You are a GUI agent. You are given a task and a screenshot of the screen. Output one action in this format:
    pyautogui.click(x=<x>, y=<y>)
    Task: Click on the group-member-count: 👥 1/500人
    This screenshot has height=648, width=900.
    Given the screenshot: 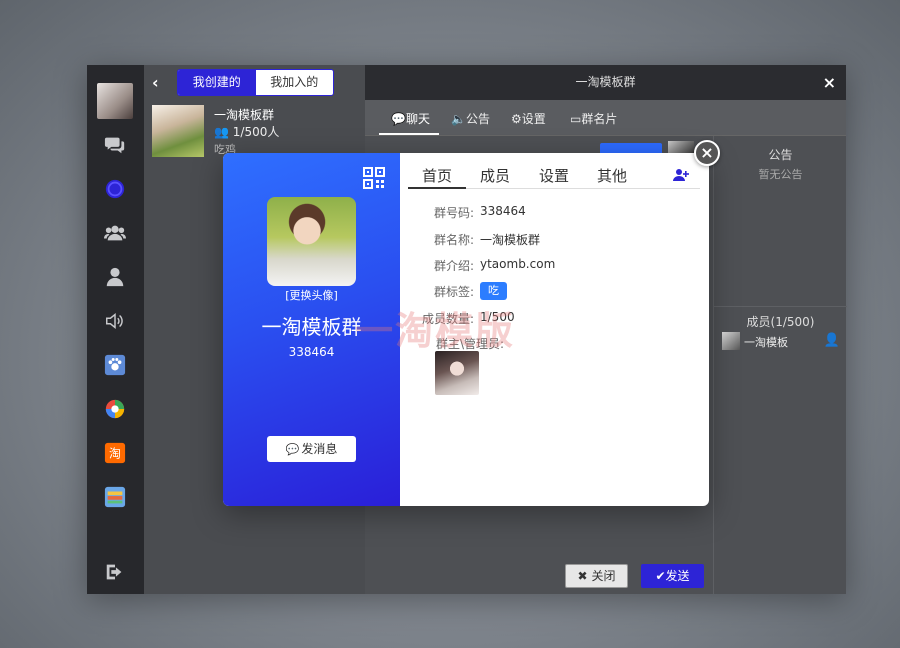 What is the action you would take?
    pyautogui.click(x=246, y=131)
    